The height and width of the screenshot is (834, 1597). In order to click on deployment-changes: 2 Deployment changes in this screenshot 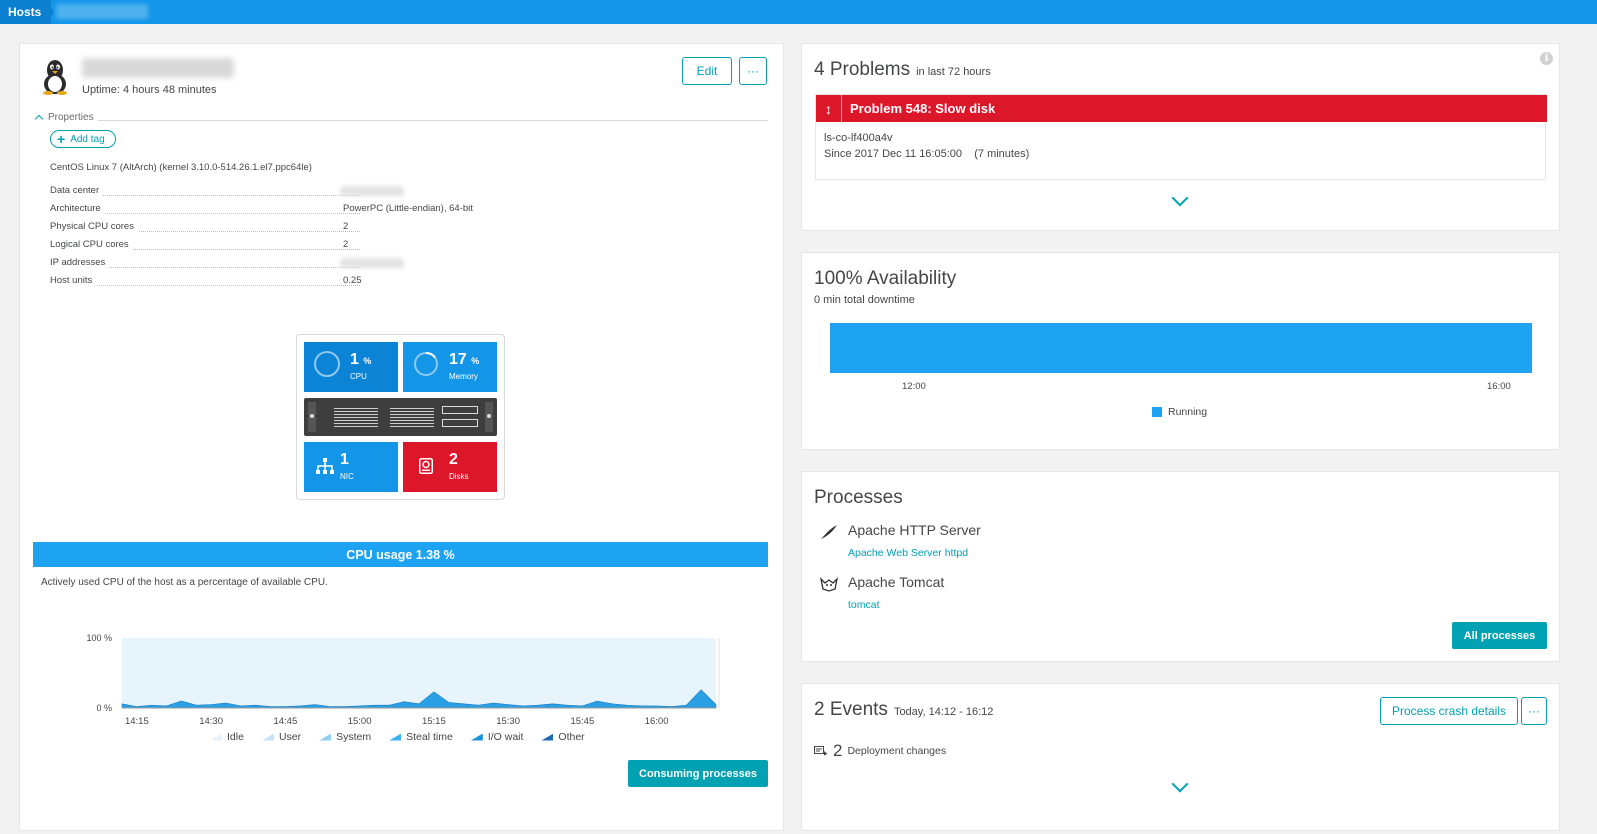, I will do `click(880, 751)`.